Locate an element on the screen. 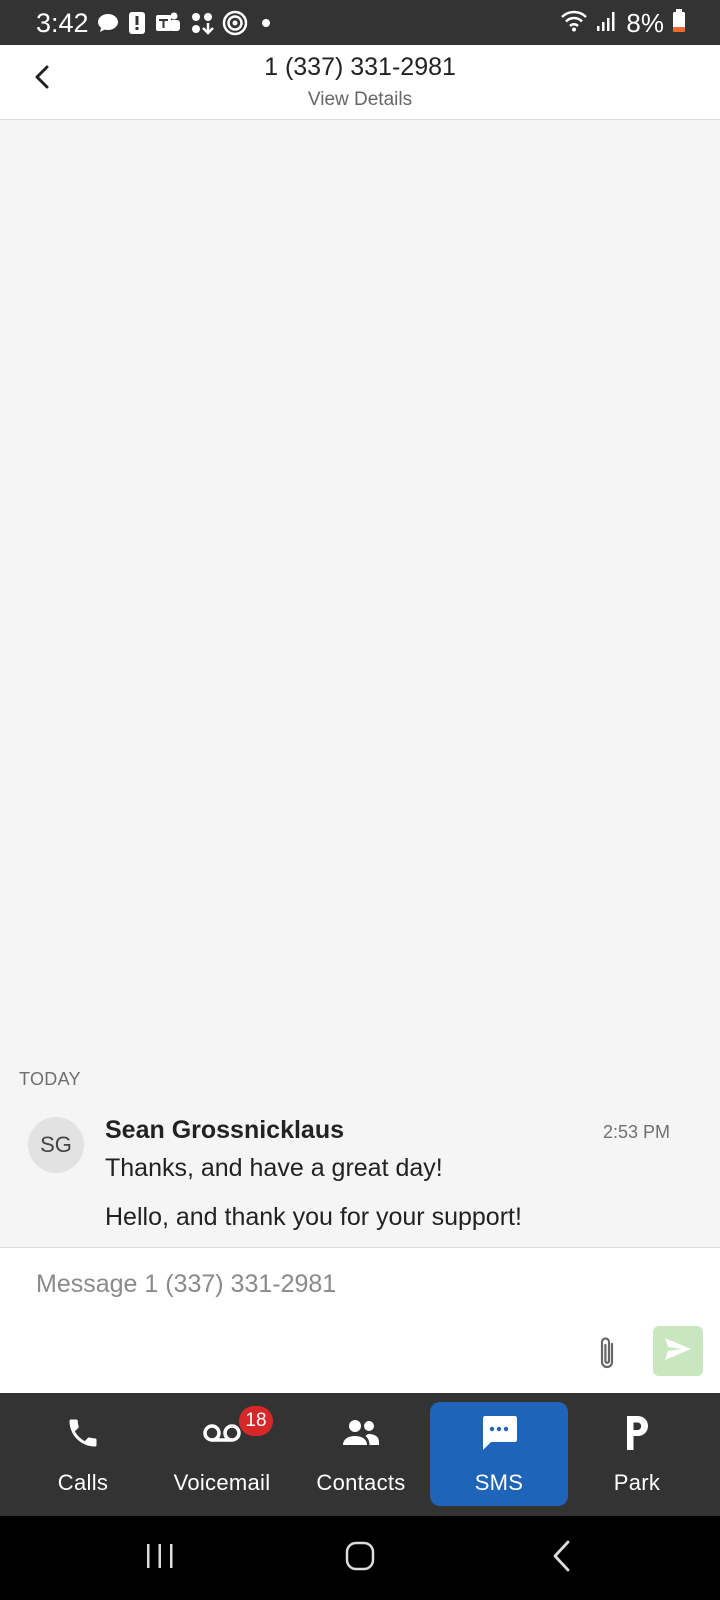 The height and width of the screenshot is (1600, 720). recent-apps-icon is located at coordinates (160, 1558).